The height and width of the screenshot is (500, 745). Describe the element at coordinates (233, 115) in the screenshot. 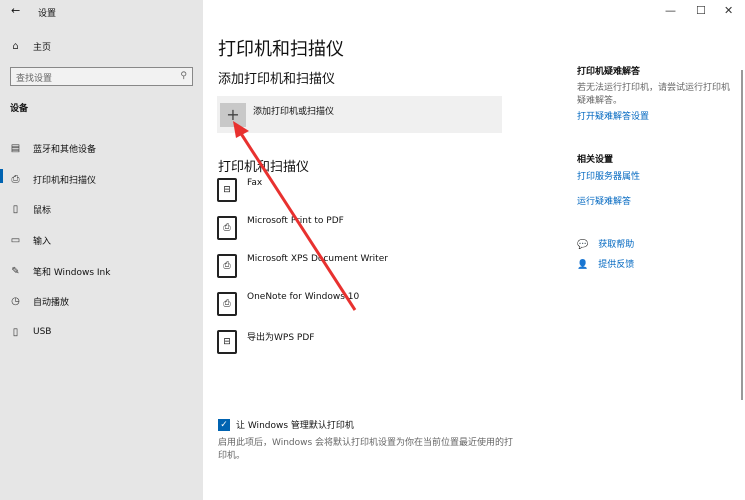

I see `plus-icon: +` at that location.